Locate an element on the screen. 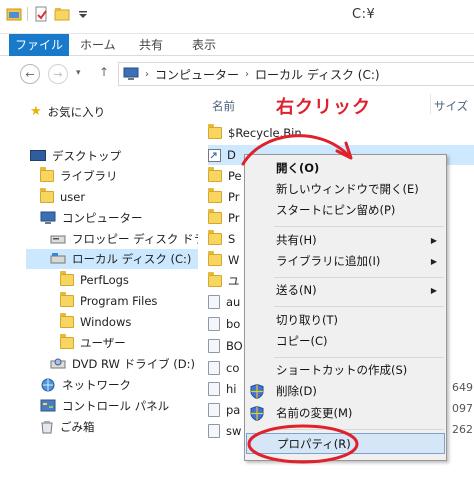 The height and width of the screenshot is (484, 474). size-cell: 097 is located at coordinates (462, 408).